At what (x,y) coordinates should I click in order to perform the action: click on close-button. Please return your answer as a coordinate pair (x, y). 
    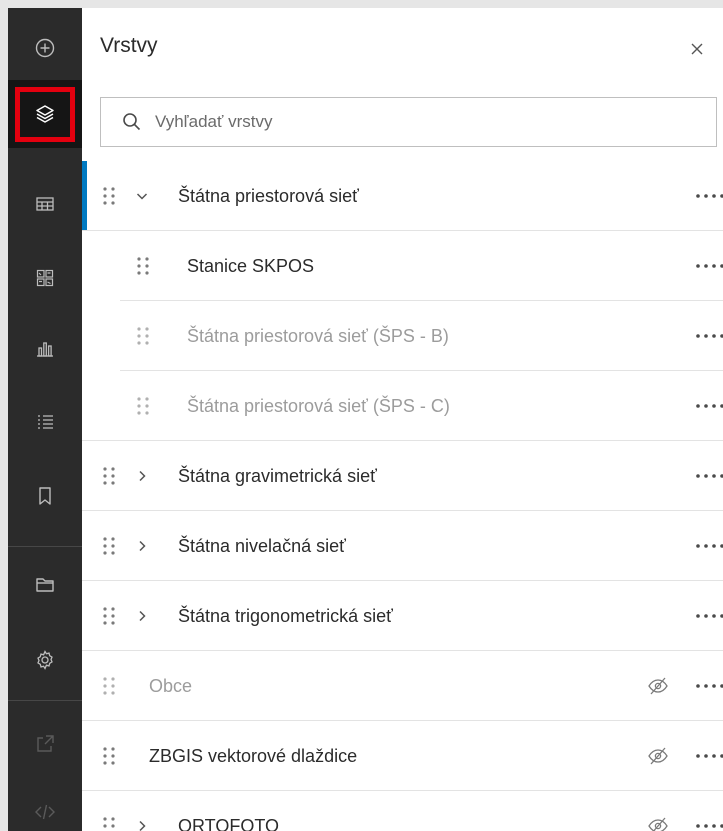
    Looking at the image, I should click on (697, 49).